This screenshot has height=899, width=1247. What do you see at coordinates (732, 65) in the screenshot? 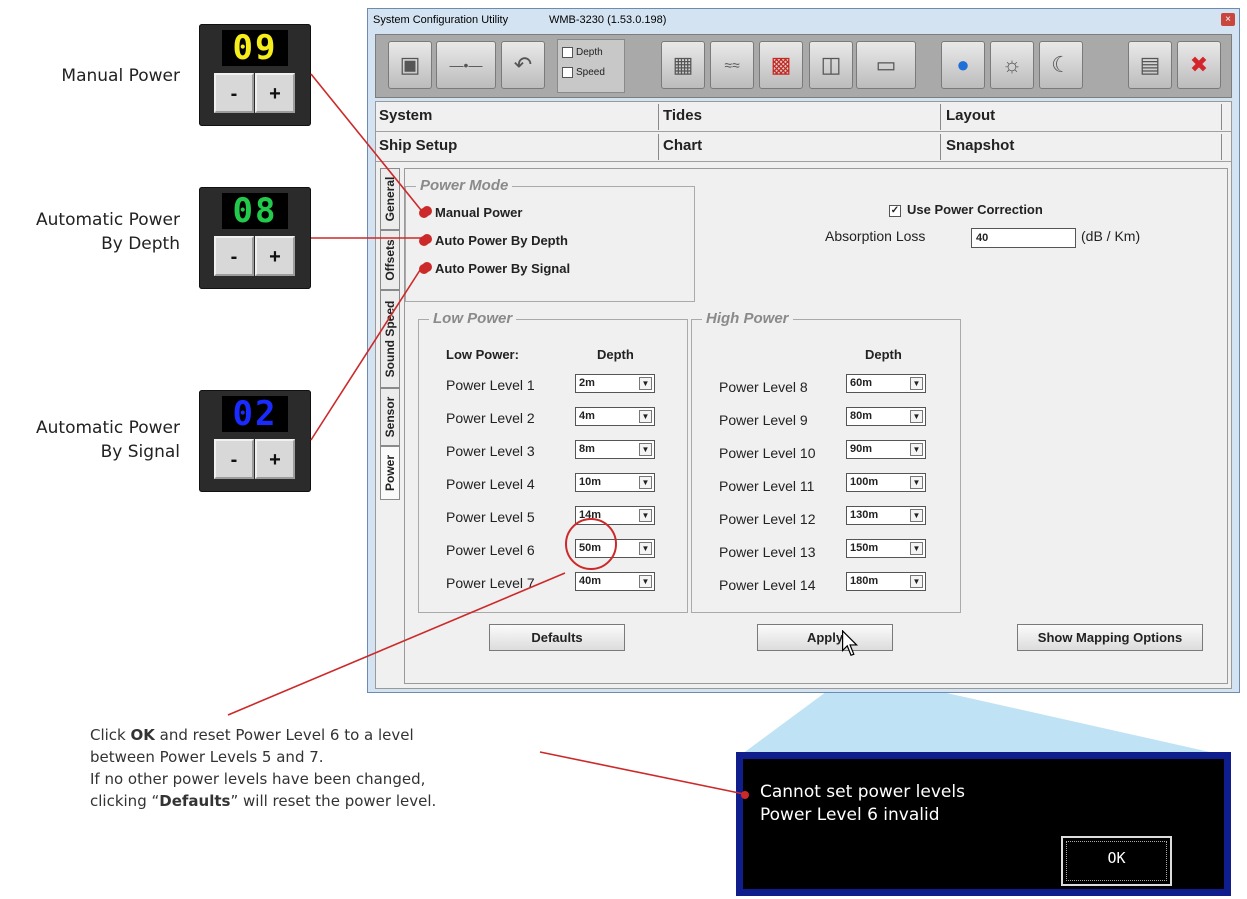
I see `waveform-icon: ≈≈` at bounding box center [732, 65].